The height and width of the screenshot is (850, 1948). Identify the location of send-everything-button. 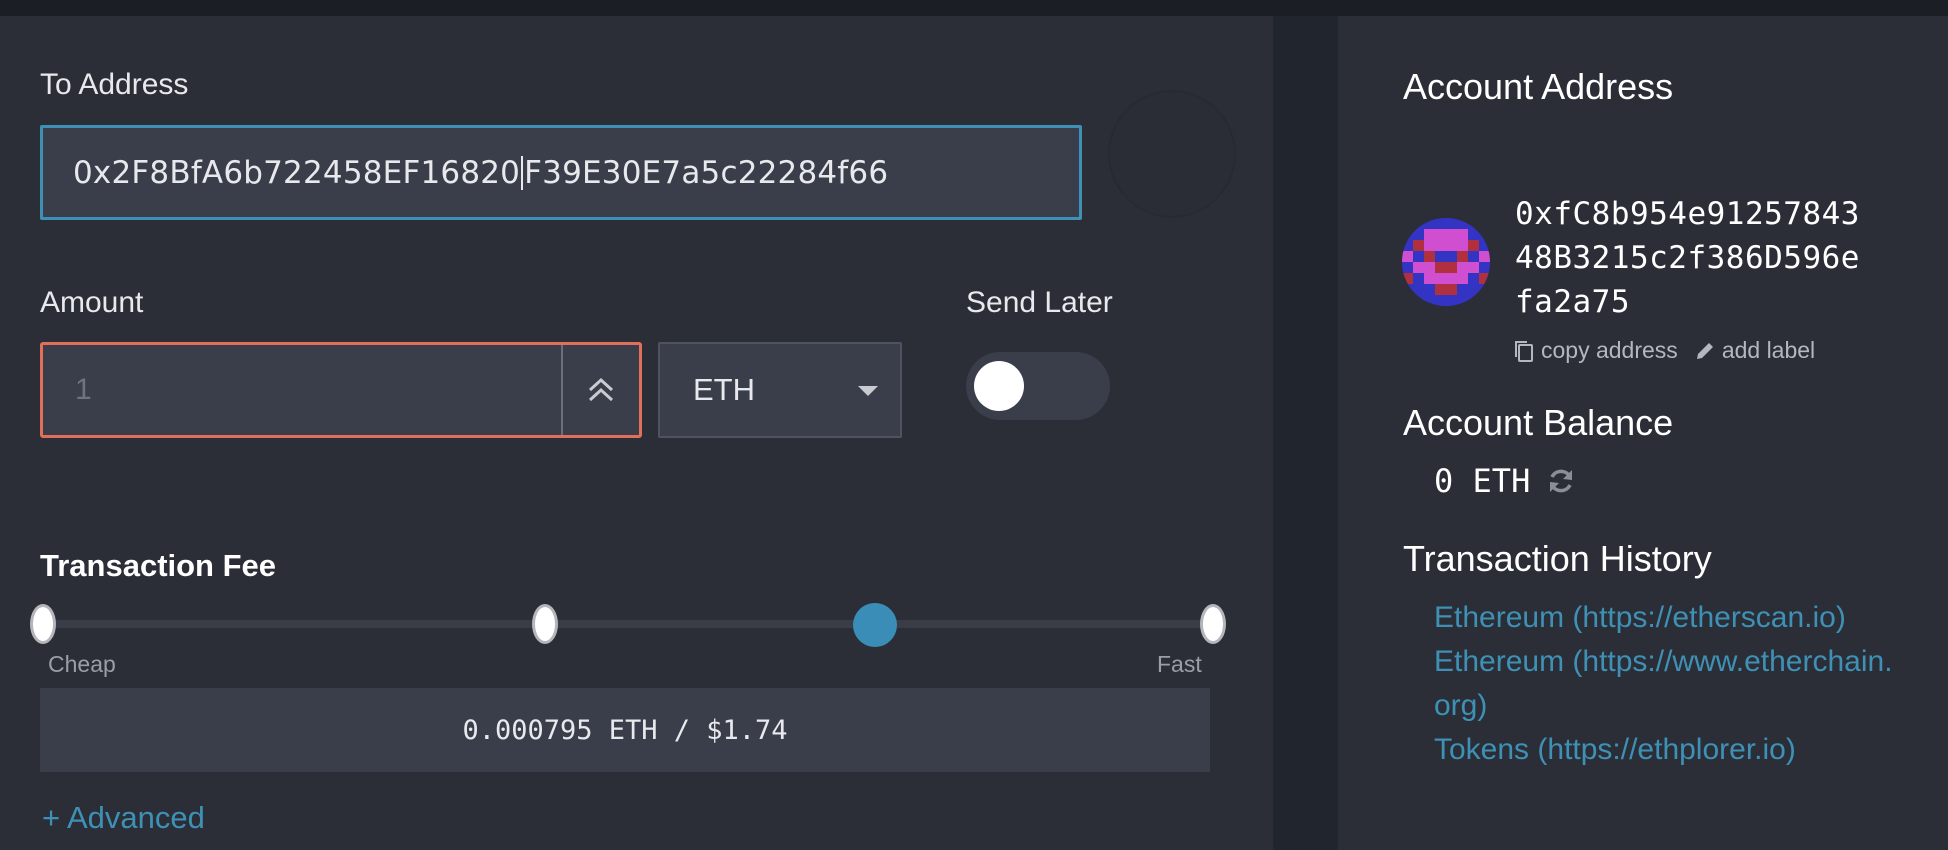
(600, 390).